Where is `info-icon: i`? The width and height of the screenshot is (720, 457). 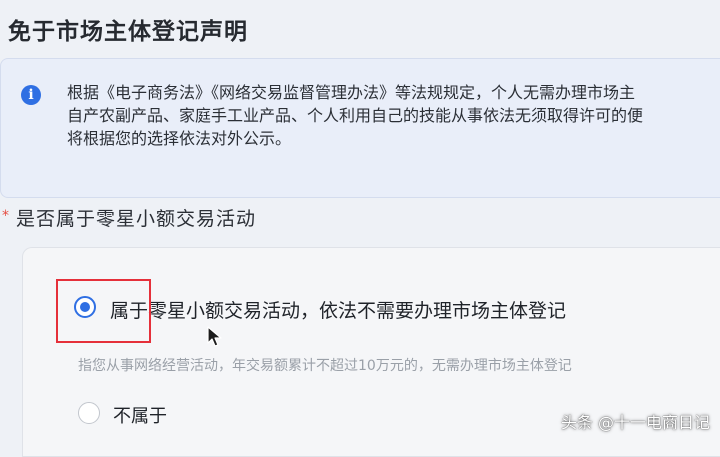 info-icon: i is located at coordinates (31, 95).